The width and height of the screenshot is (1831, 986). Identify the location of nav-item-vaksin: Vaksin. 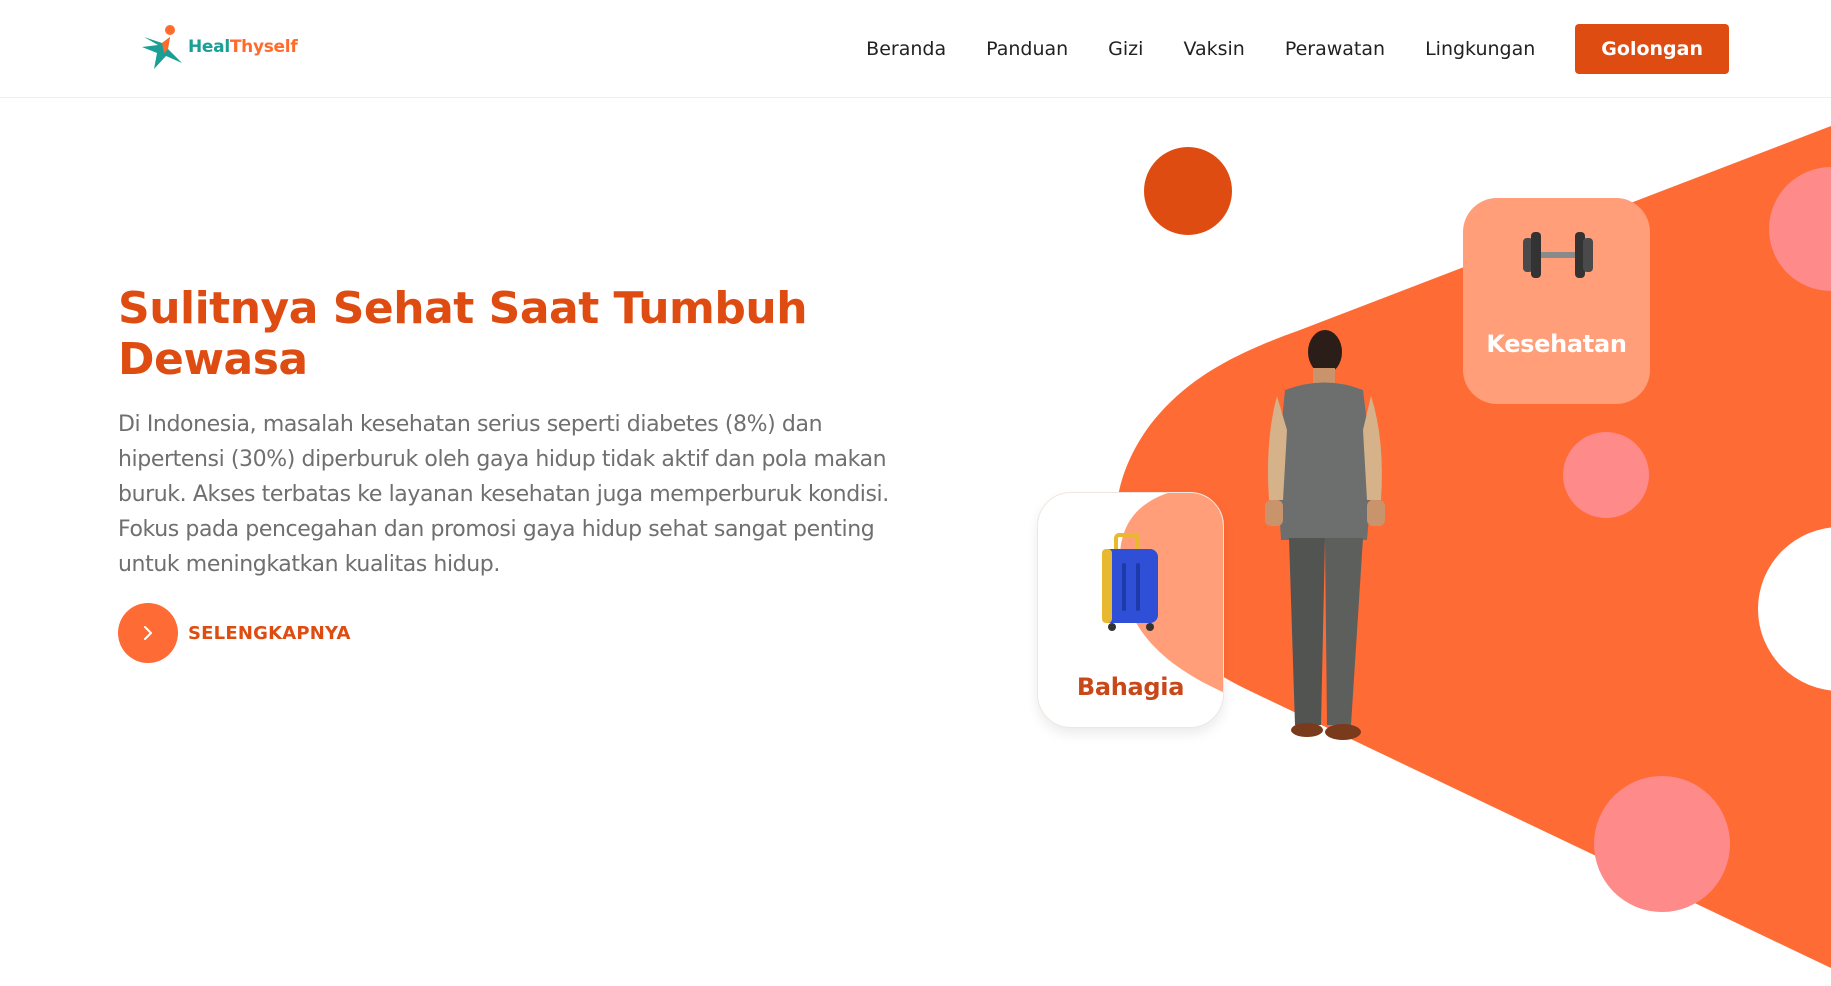
(1213, 49).